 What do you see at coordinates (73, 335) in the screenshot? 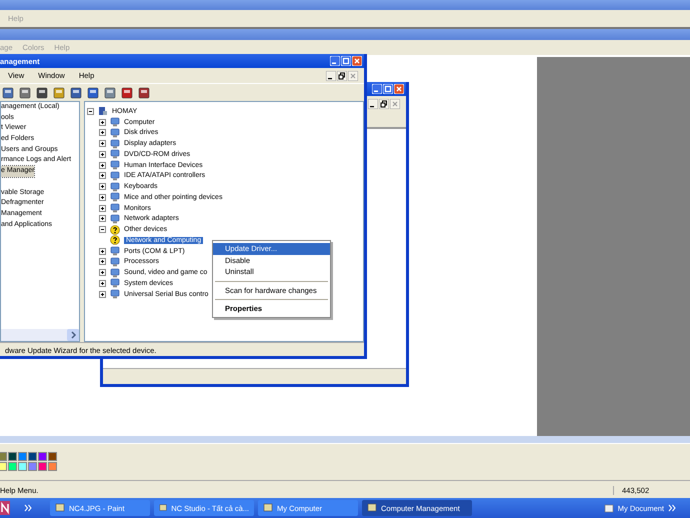
I see `scroll-right-icon` at bounding box center [73, 335].